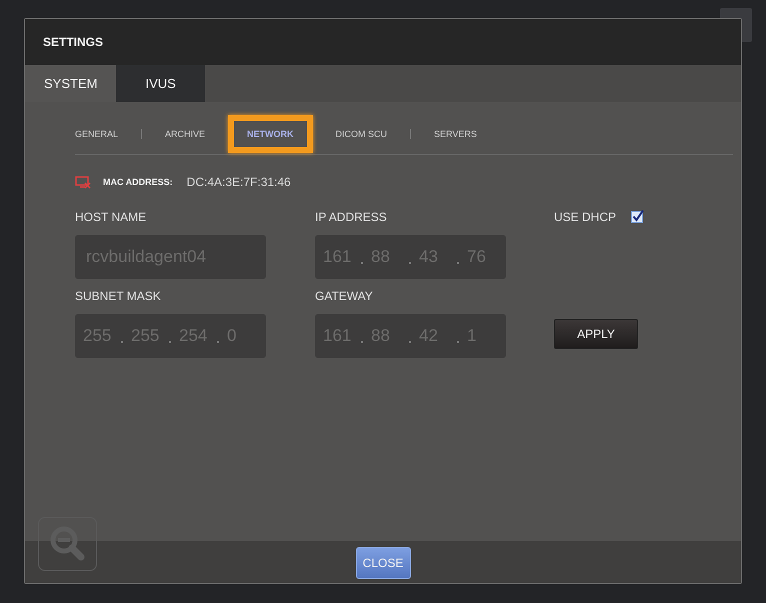 The width and height of the screenshot is (766, 603). I want to click on sub-tab: SERVERS, so click(455, 134).